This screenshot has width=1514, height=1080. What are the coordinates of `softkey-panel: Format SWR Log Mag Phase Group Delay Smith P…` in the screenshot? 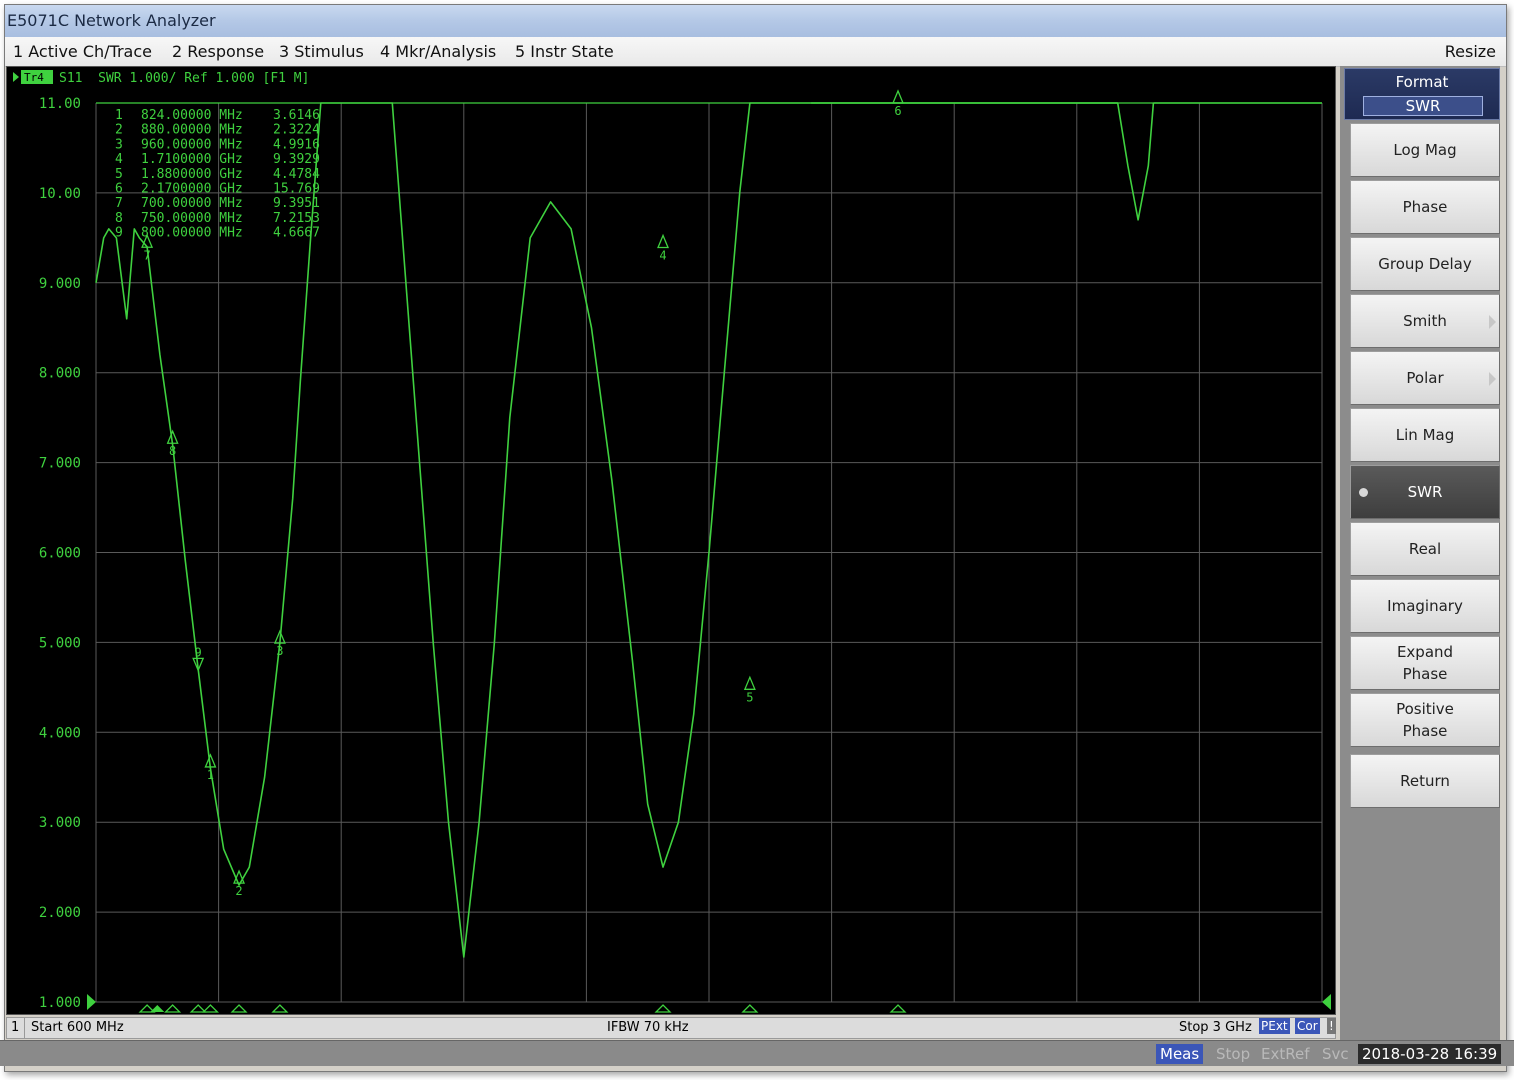 It's located at (1420, 553).